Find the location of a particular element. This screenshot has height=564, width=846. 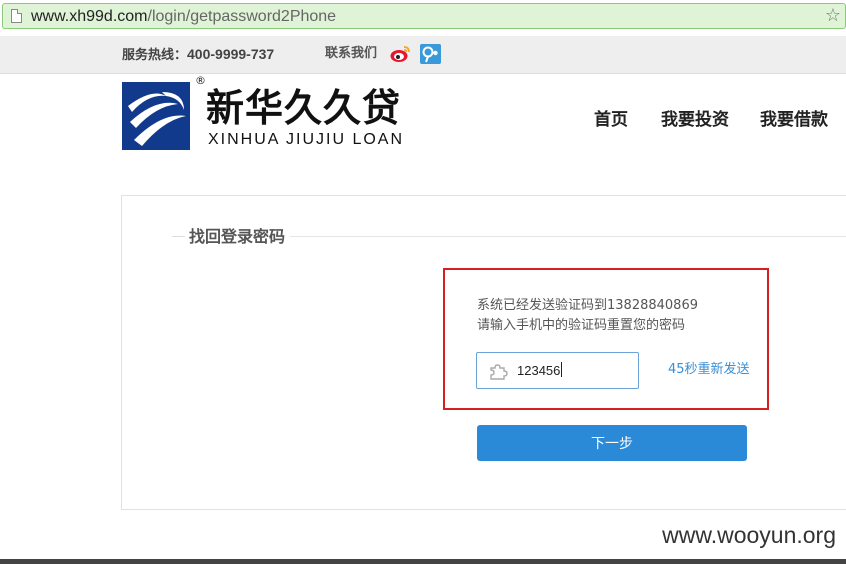

contact-us-link: 联系我们 is located at coordinates (351, 54).